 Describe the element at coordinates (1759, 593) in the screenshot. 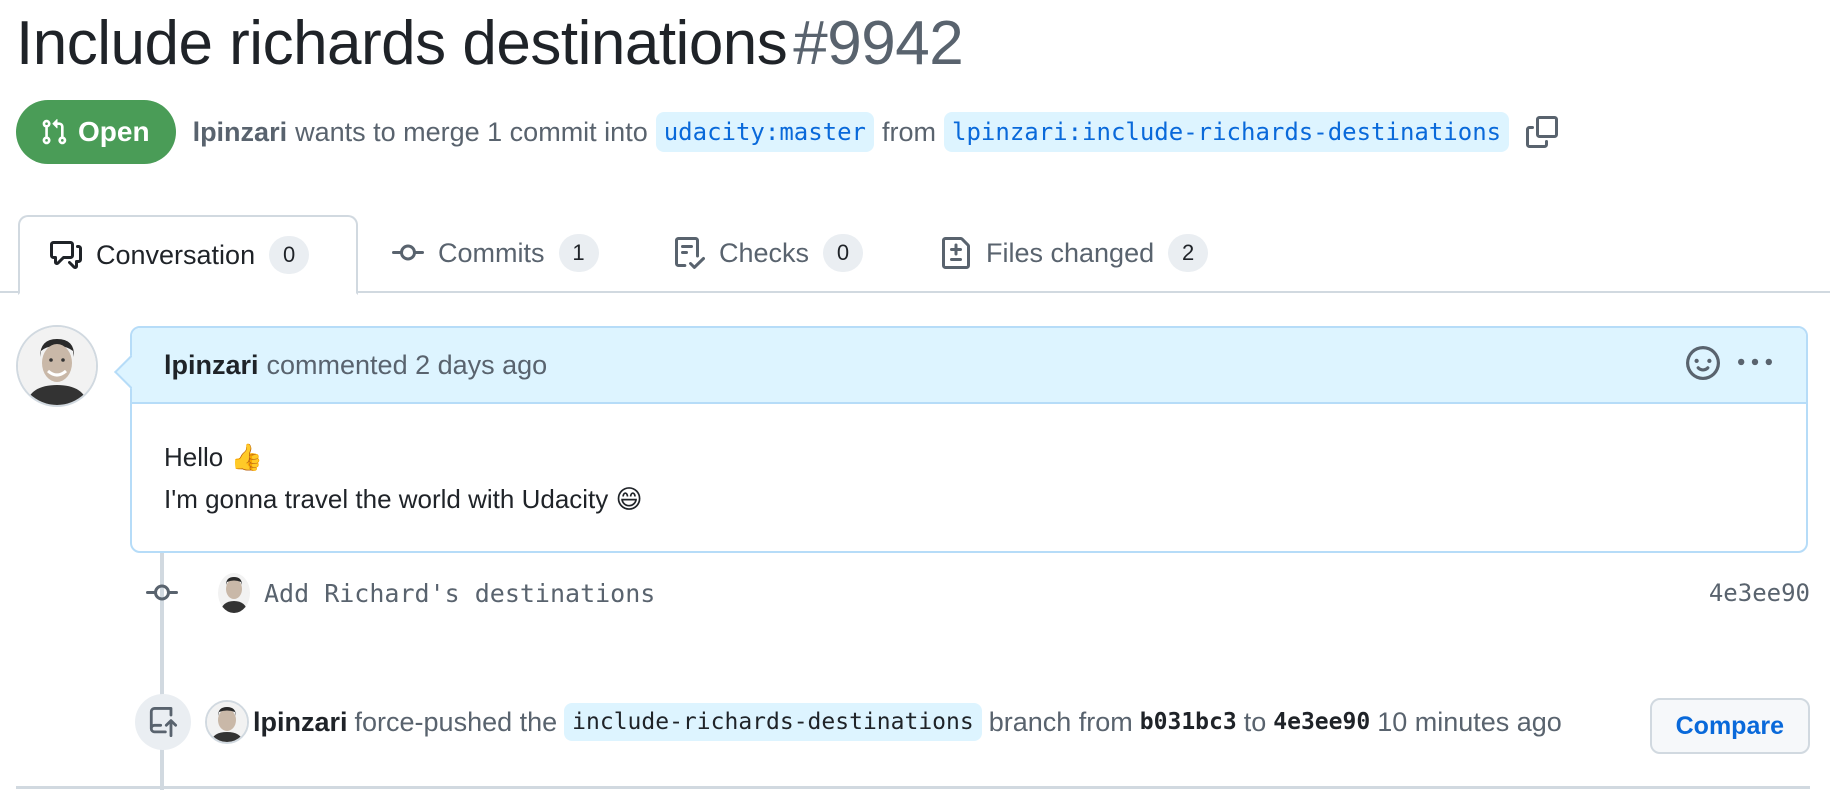

I see `commit-sha-link: 4e3ee90` at that location.